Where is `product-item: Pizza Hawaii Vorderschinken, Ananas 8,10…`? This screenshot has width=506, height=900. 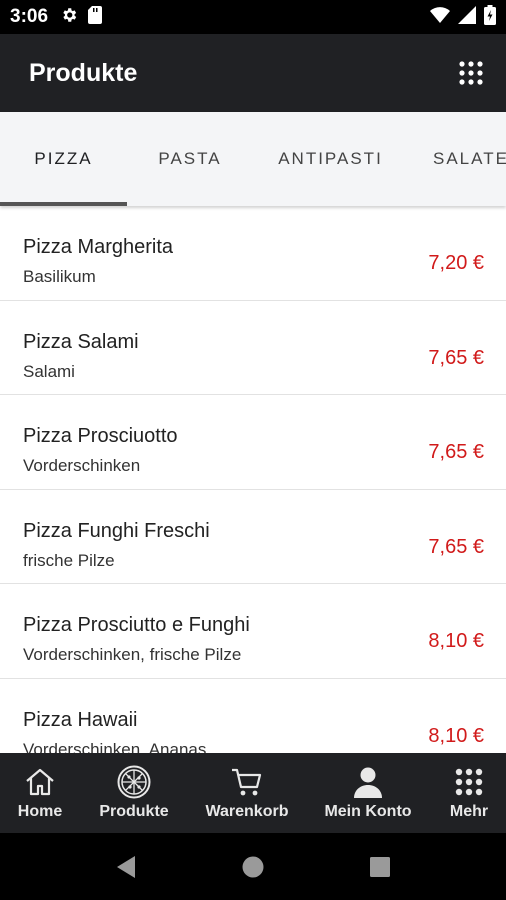
product-item: Pizza Hawaii Vorderschinken, Ananas 8,10… is located at coordinates (253, 716).